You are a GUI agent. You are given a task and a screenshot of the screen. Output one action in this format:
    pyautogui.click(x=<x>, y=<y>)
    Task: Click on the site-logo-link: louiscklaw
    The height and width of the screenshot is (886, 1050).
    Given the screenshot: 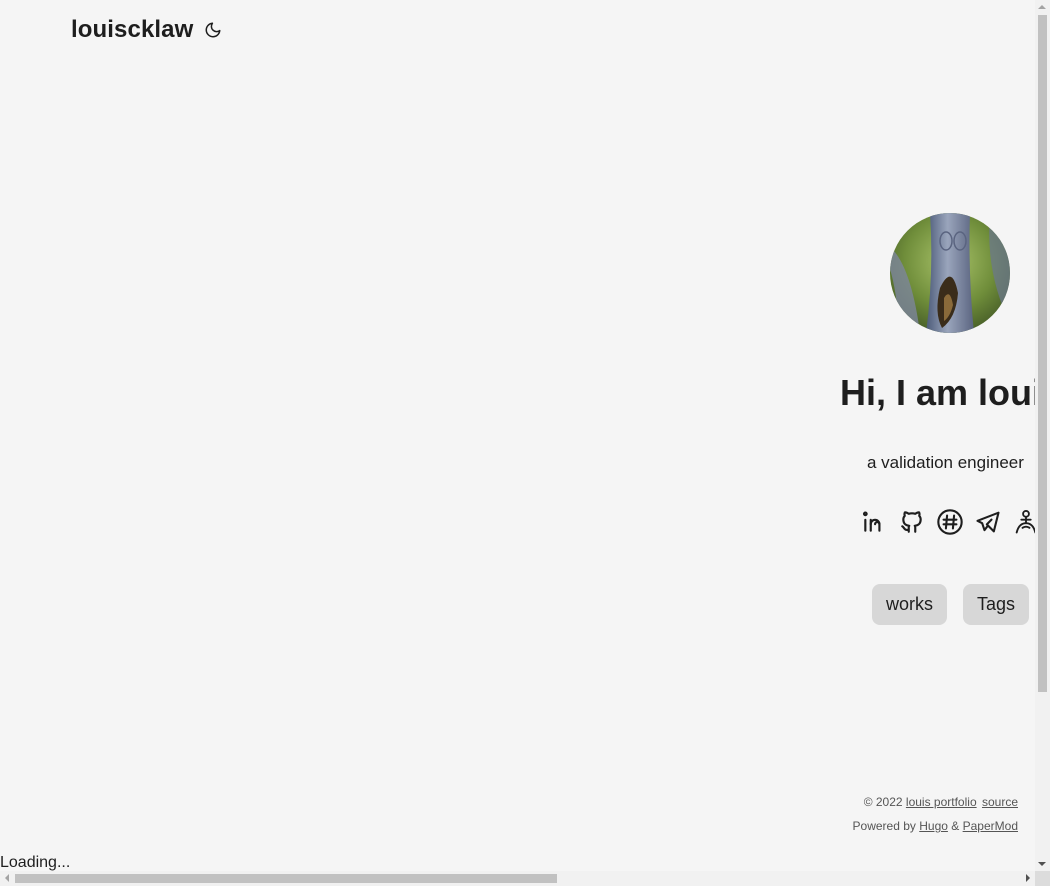 What is the action you would take?
    pyautogui.click(x=132, y=30)
    